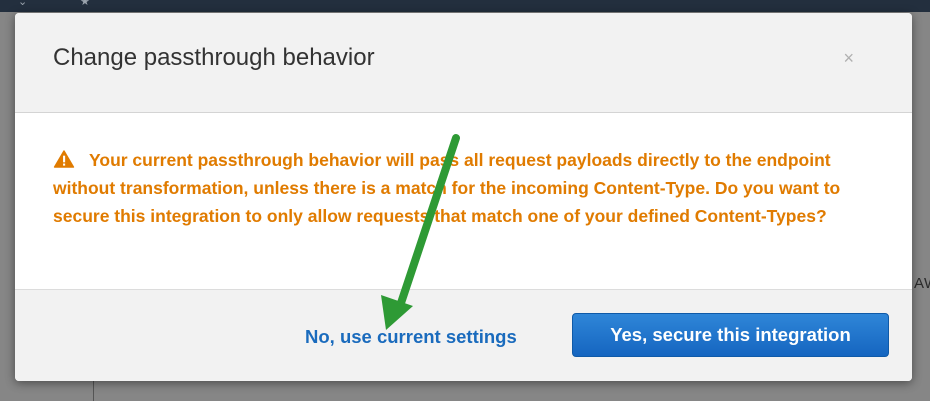  I want to click on nav-icon: ⌄, so click(22, 4).